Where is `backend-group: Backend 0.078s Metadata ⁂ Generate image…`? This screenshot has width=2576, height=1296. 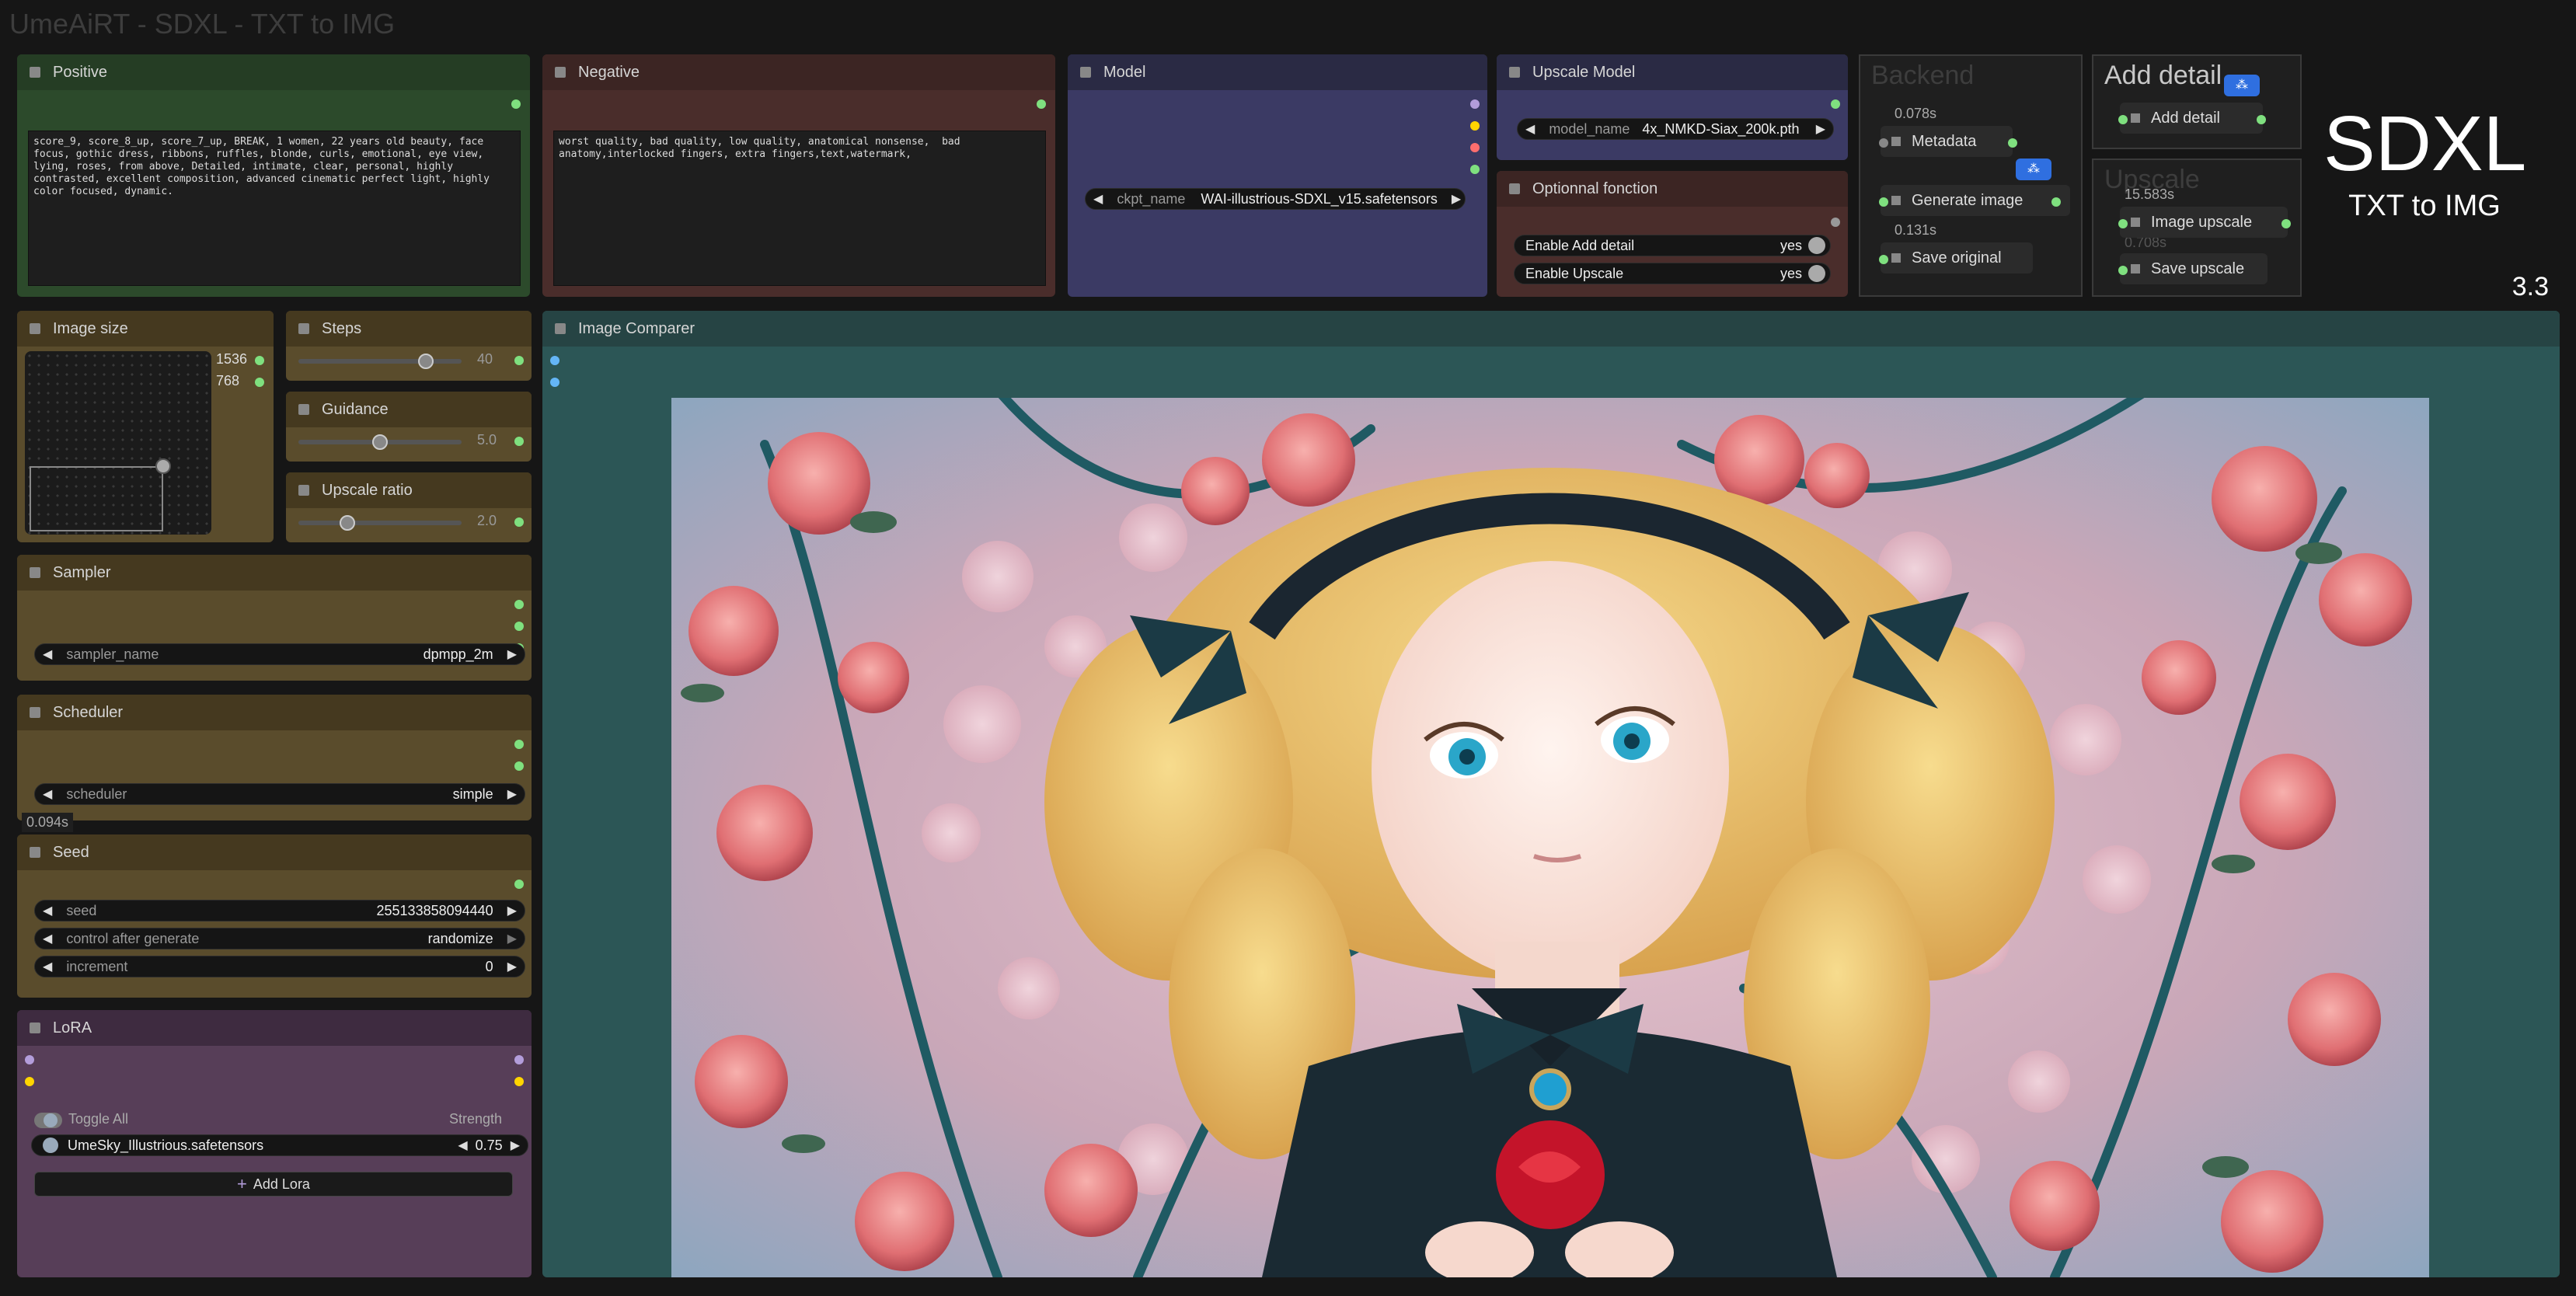
backend-group: Backend 0.078s Metadata ⁂ Generate image… is located at coordinates (1971, 175).